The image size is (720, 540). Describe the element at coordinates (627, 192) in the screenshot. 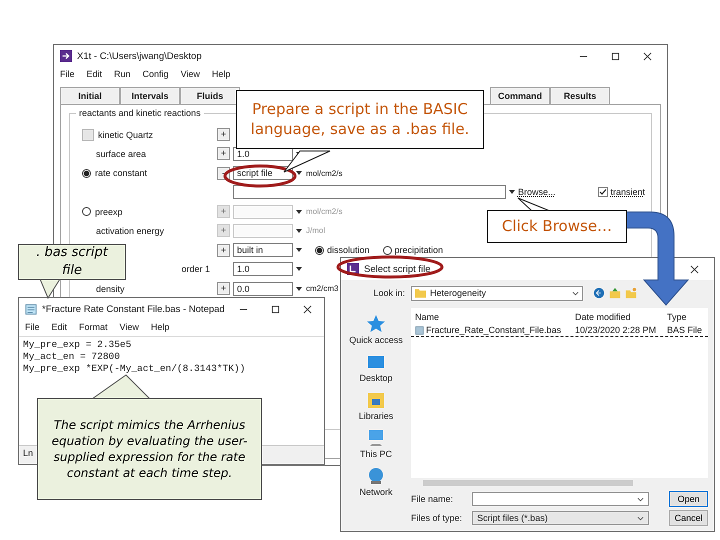

I see `checkbox-label: transient` at that location.